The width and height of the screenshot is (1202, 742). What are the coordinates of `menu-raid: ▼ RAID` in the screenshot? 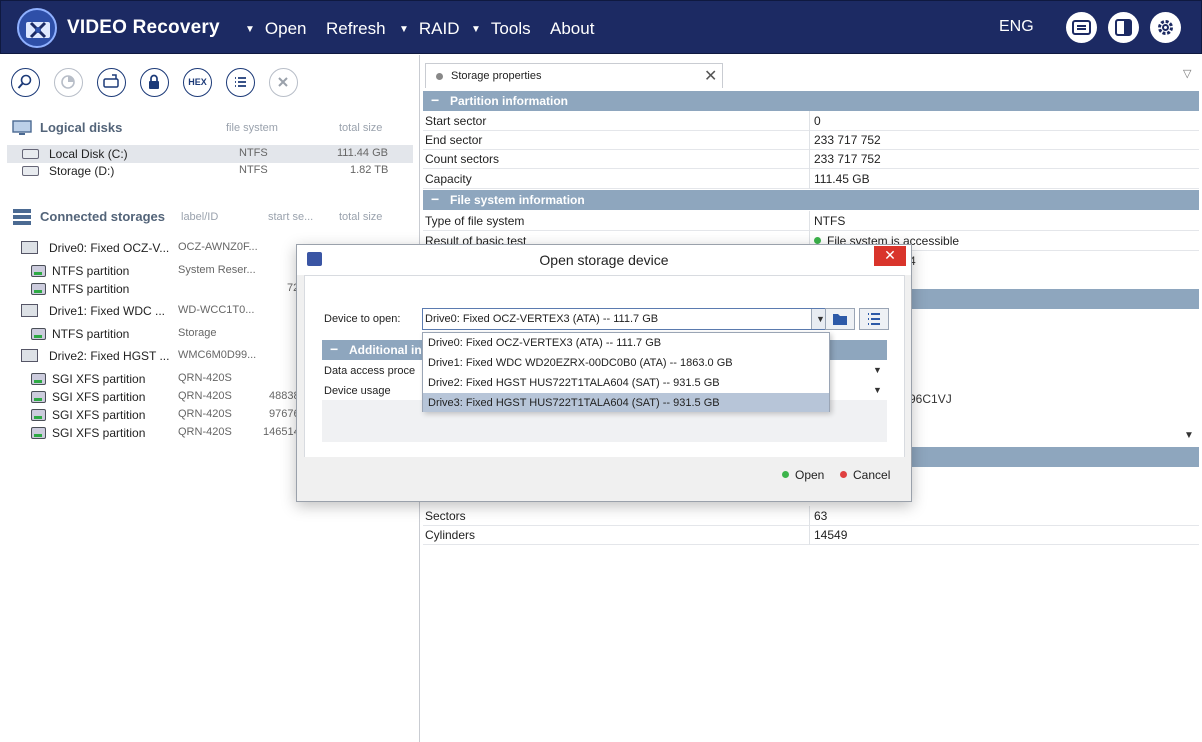 It's located at (429, 29).